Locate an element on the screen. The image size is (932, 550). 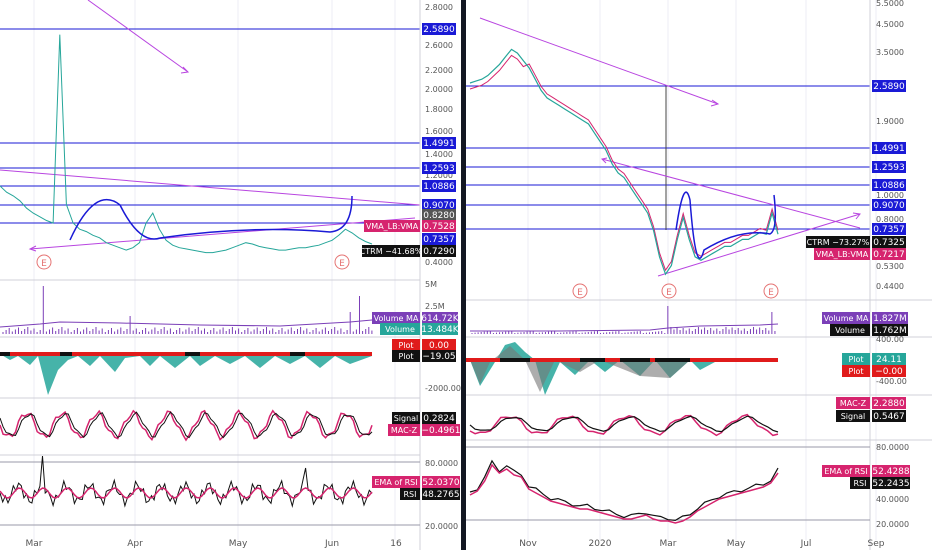
ctrm-tag: CTRM −73.27% is located at coordinates (838, 242).